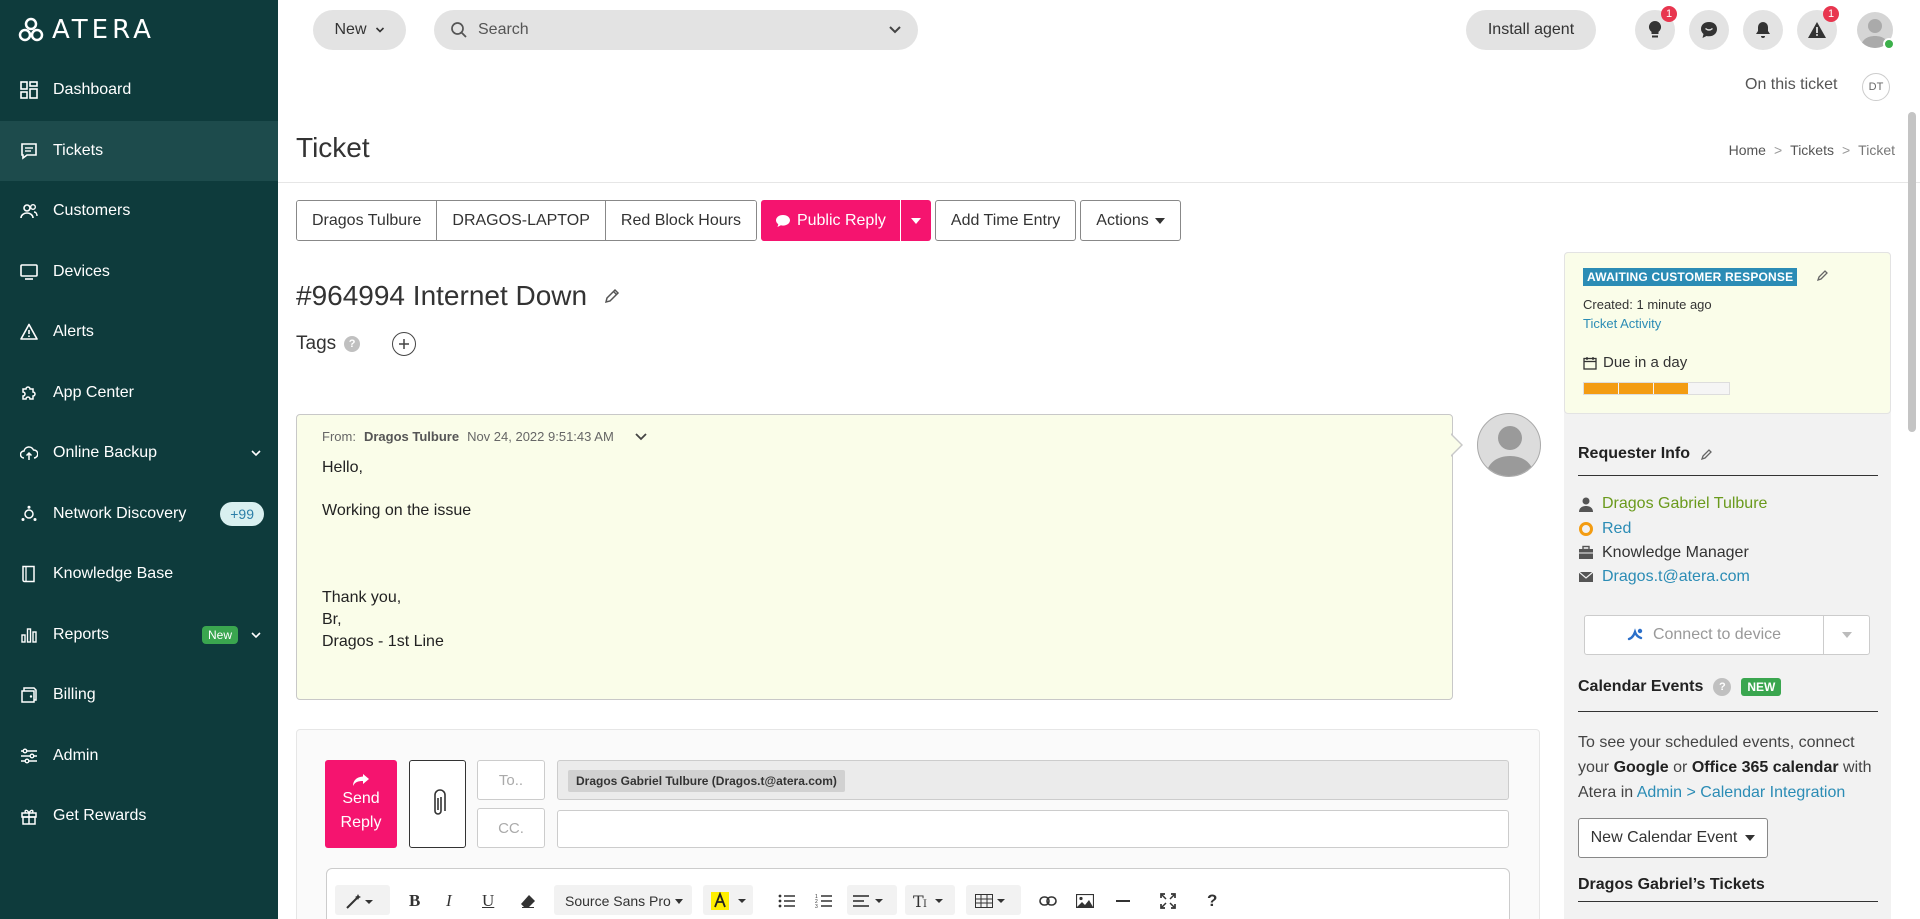 The height and width of the screenshot is (919, 1920). Describe the element at coordinates (730, 901) in the screenshot. I see `highlight-color-icon` at that location.